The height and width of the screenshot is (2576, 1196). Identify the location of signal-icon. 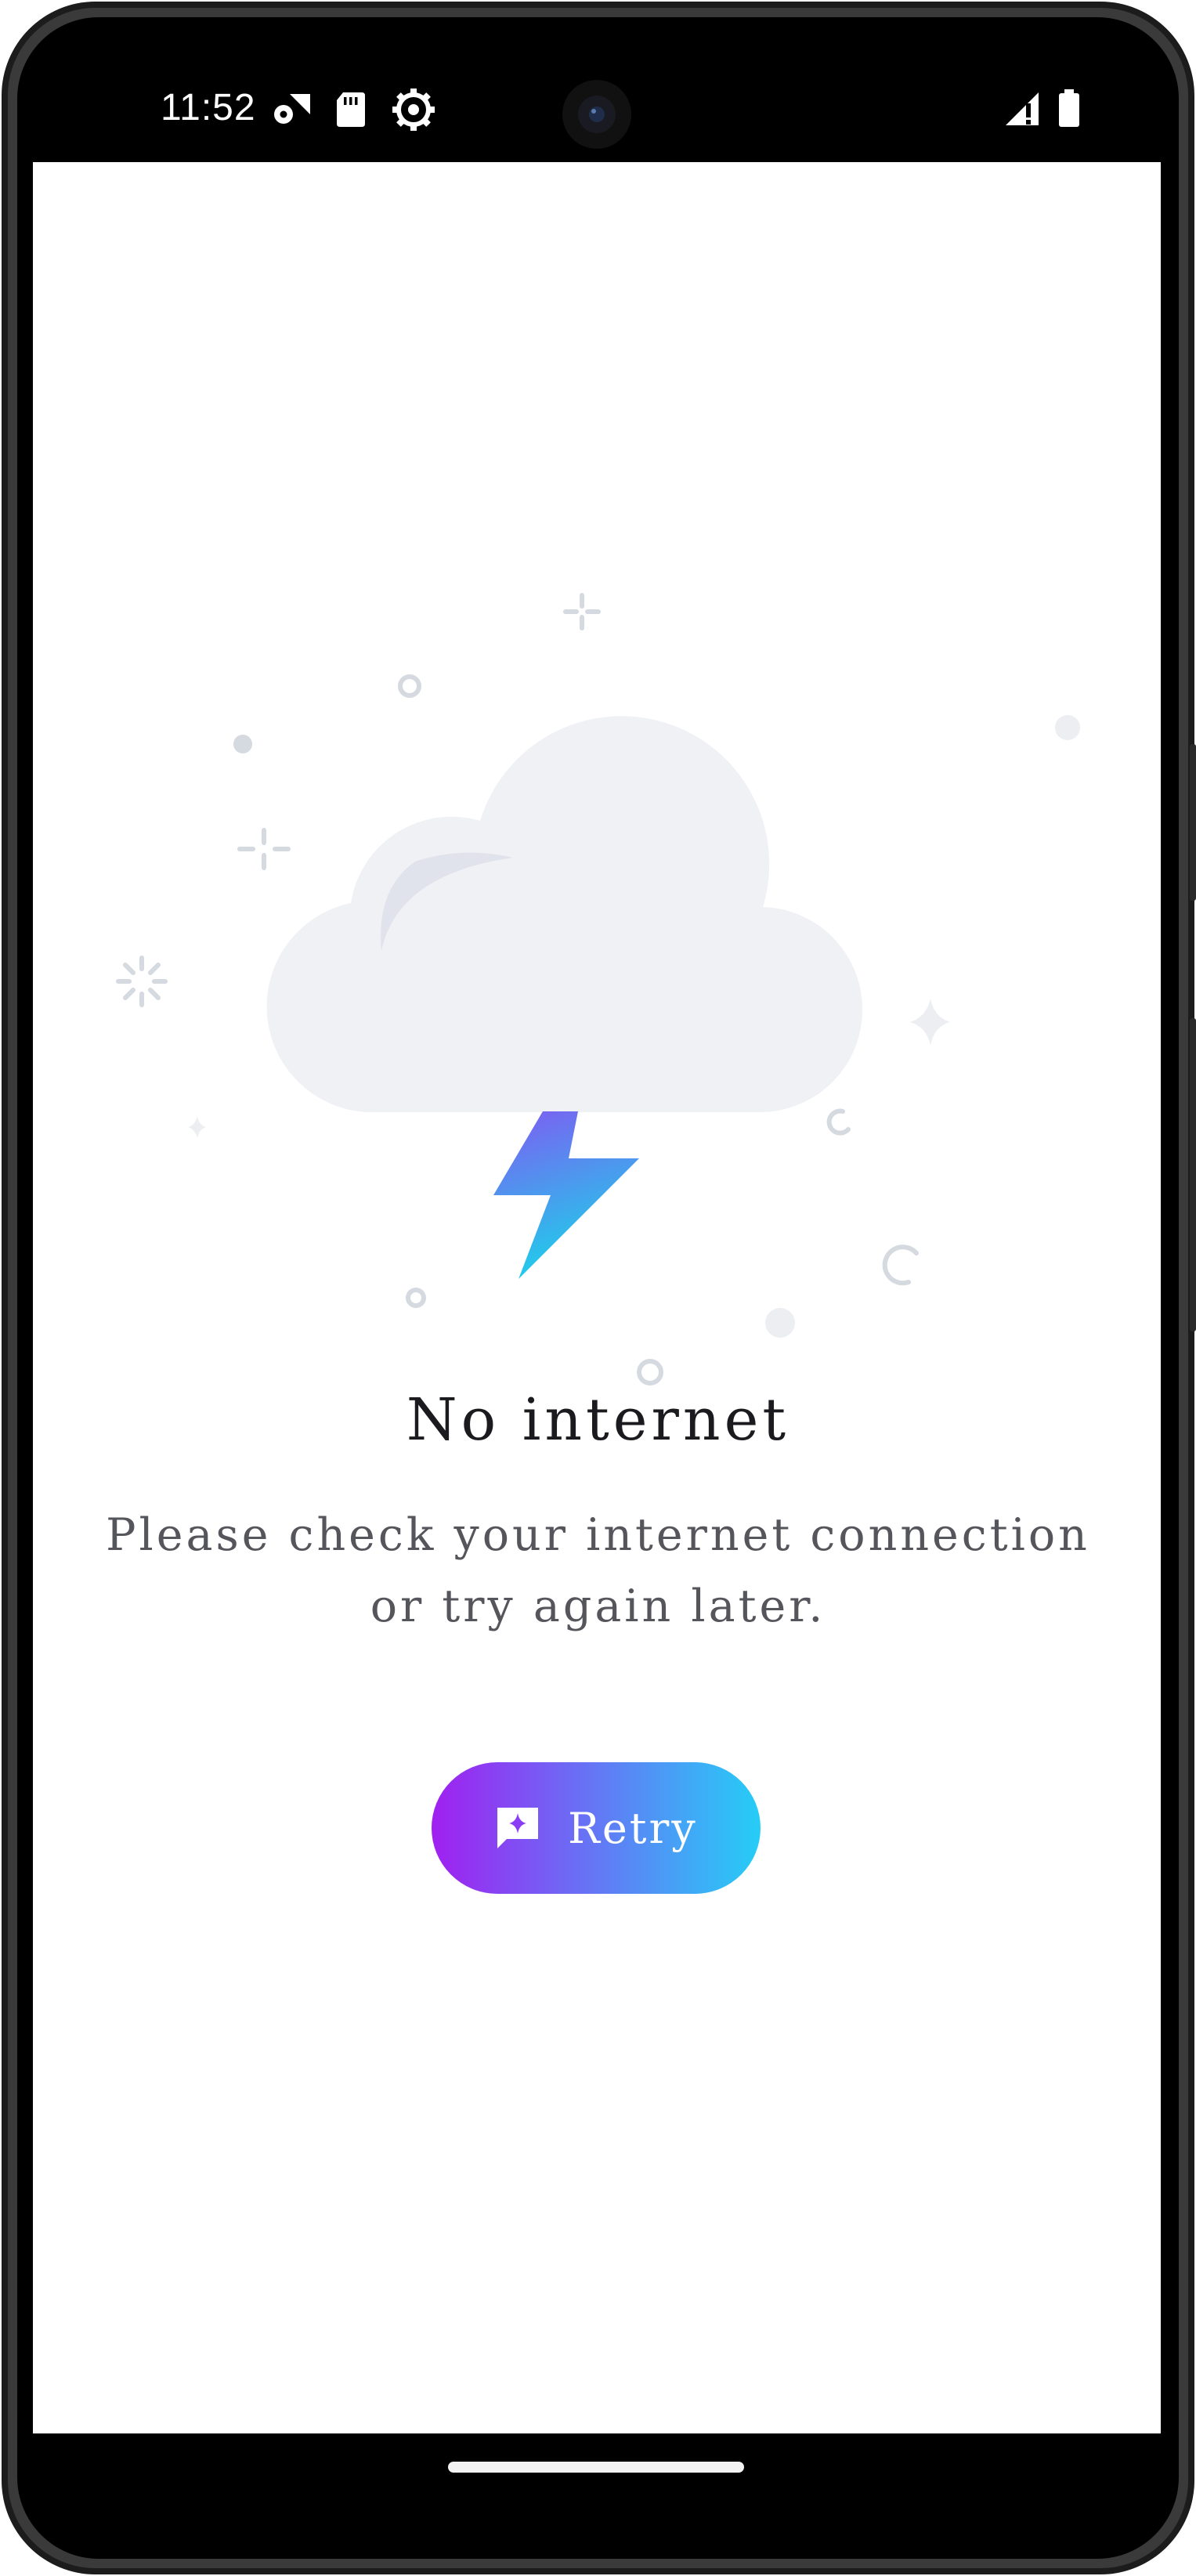
(1022, 108).